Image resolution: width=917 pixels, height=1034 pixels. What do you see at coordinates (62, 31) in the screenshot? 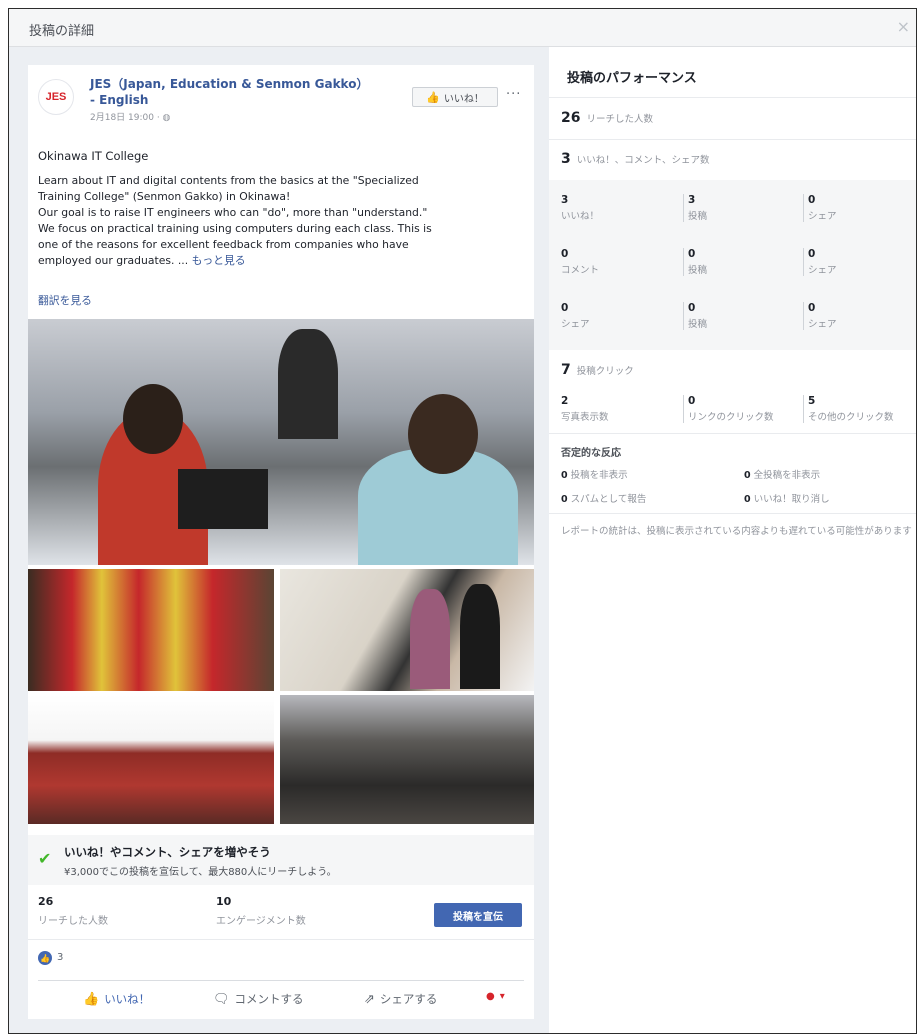
I see `dialog-title: 投稿の詳細` at bounding box center [62, 31].